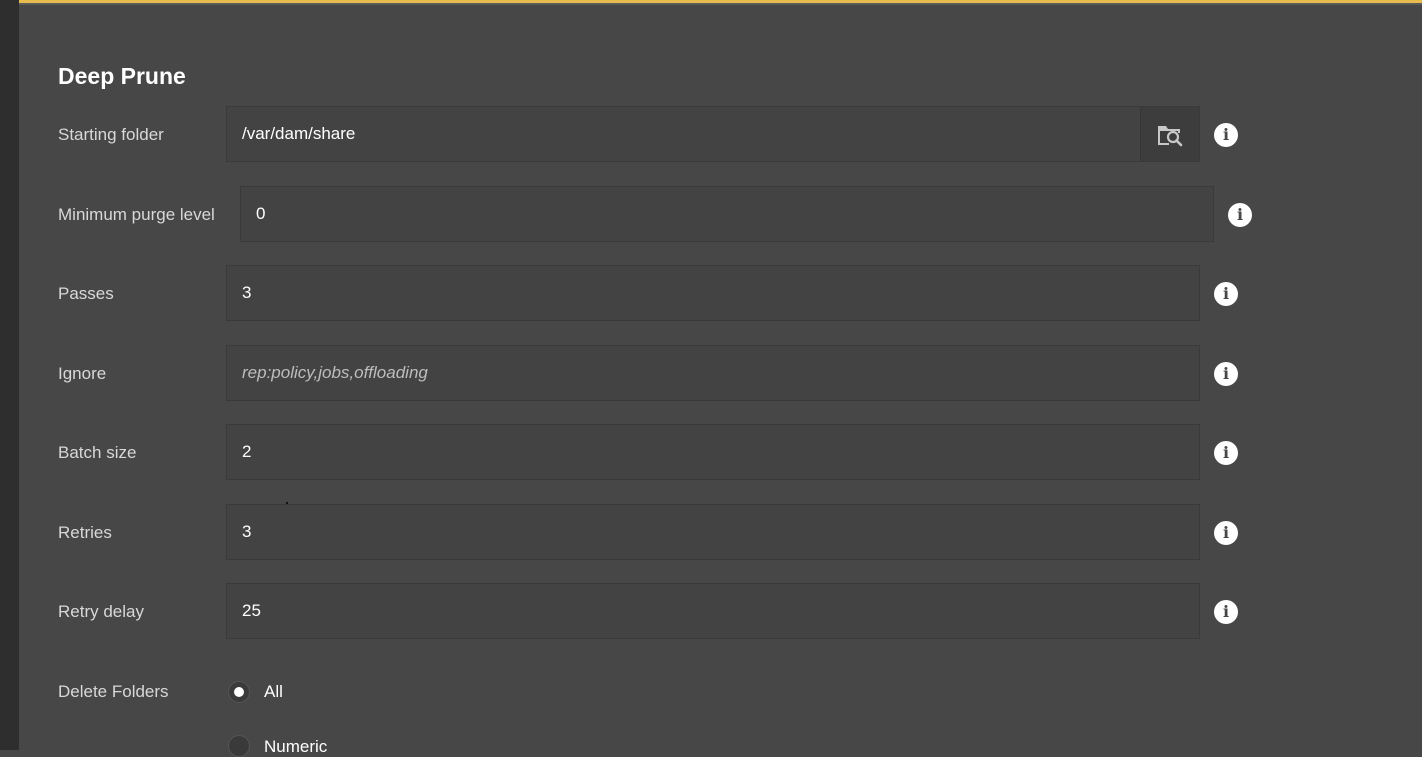  I want to click on field-row-starting-folder: Starting folder /var/dam/share i, so click(720, 135).